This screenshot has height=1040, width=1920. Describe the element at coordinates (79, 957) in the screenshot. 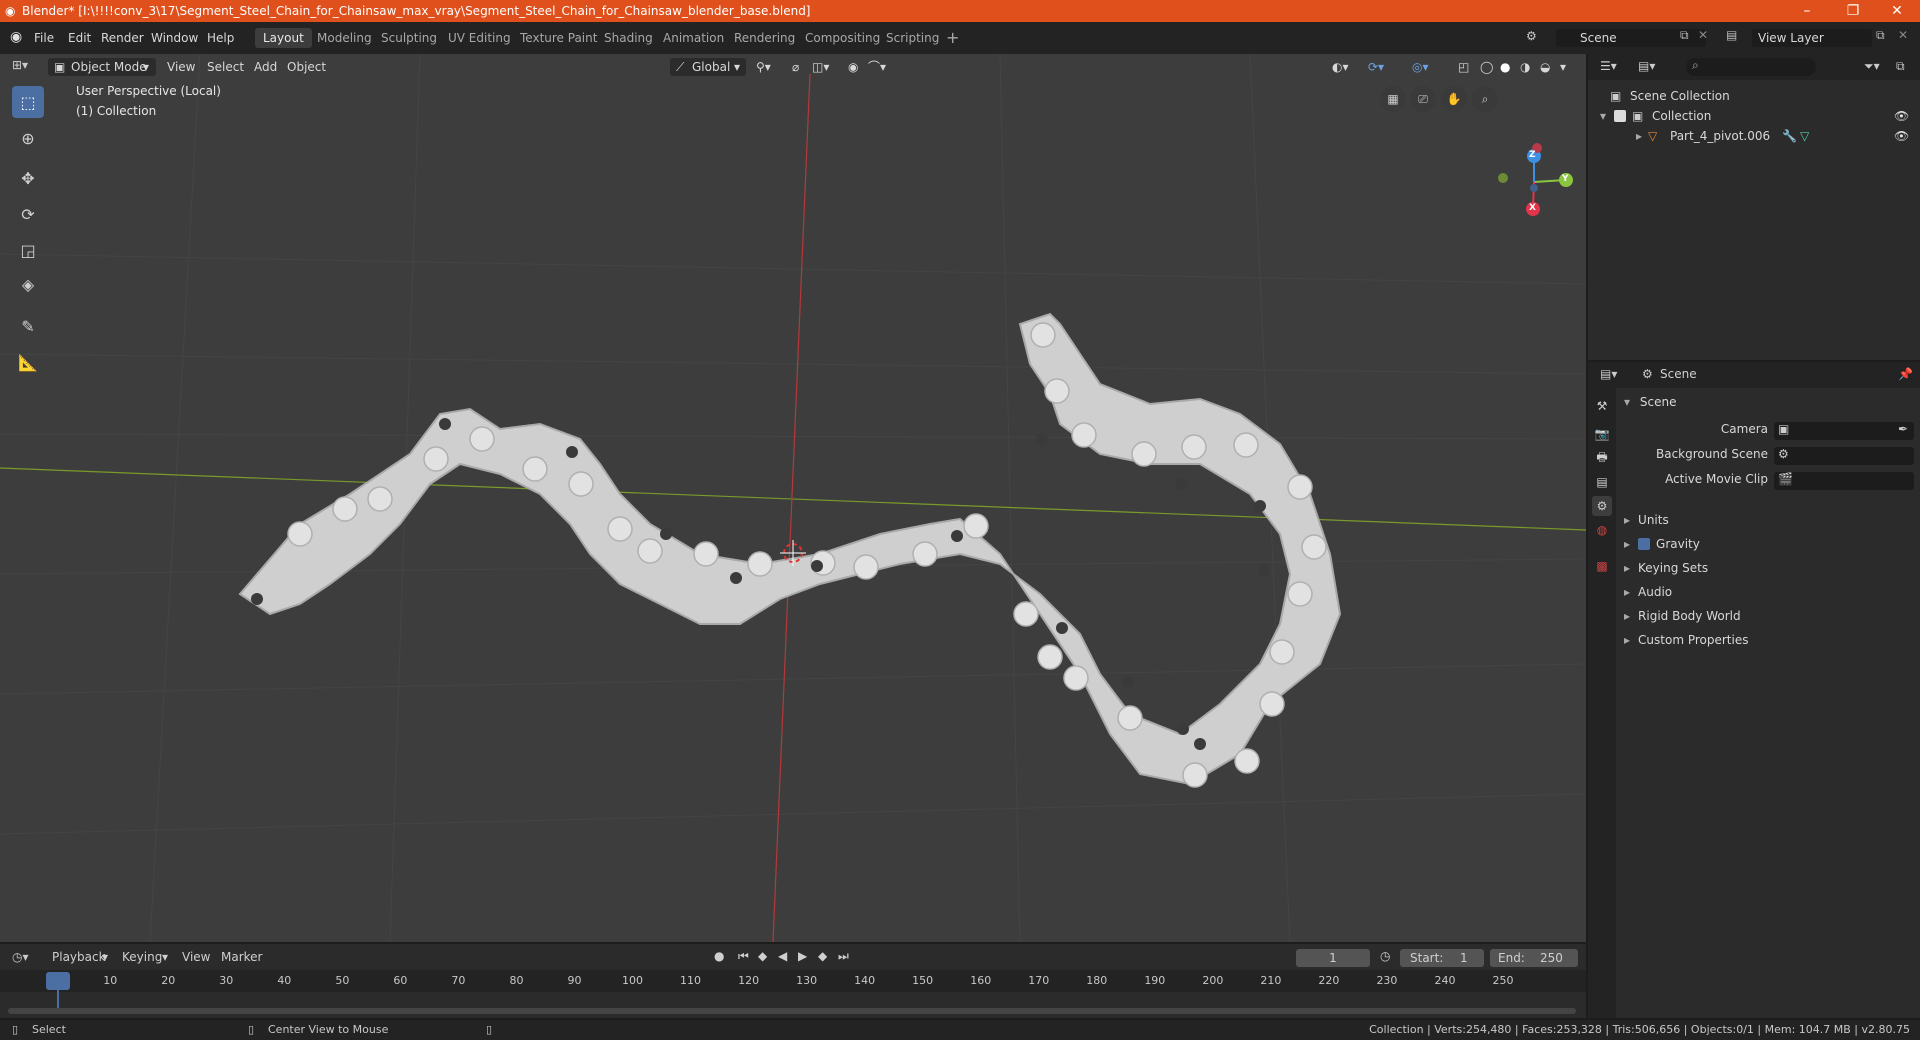

I see `playback-menu: Playback` at that location.